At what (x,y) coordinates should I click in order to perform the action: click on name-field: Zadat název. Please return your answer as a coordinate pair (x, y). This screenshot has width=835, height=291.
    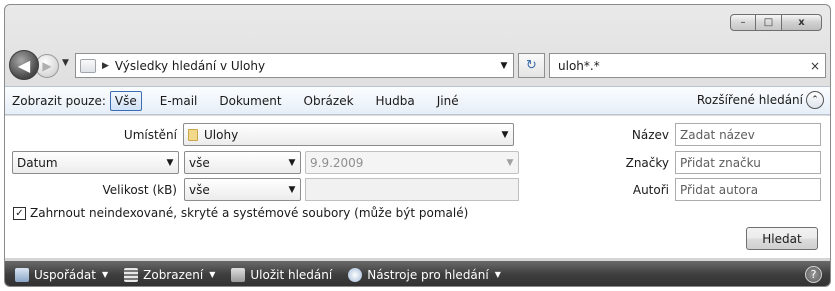
    Looking at the image, I should click on (748, 134).